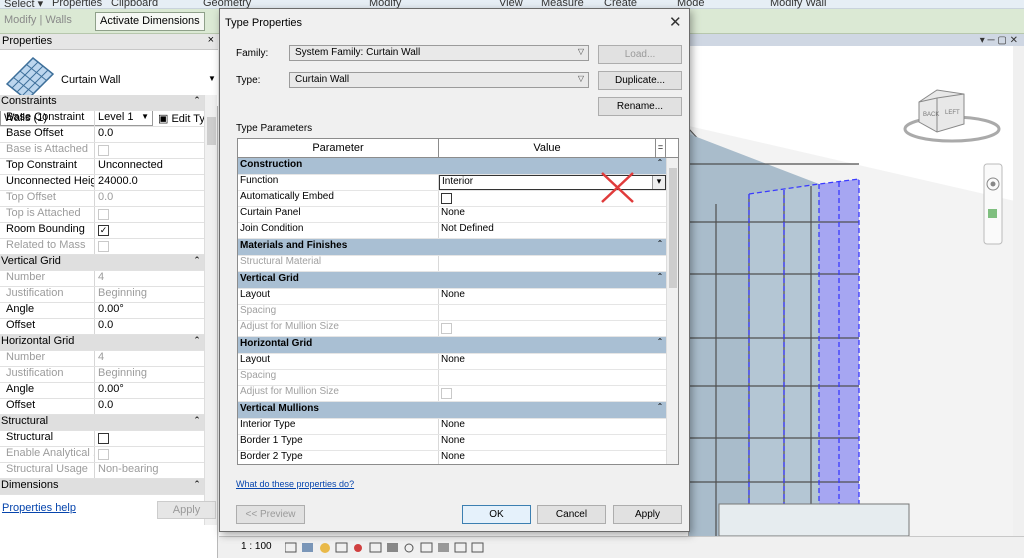 The width and height of the screenshot is (1024, 558). Describe the element at coordinates (102, 343) in the screenshot. I see `section-horizontal-grid: Horizontal Grid ⌃` at that location.